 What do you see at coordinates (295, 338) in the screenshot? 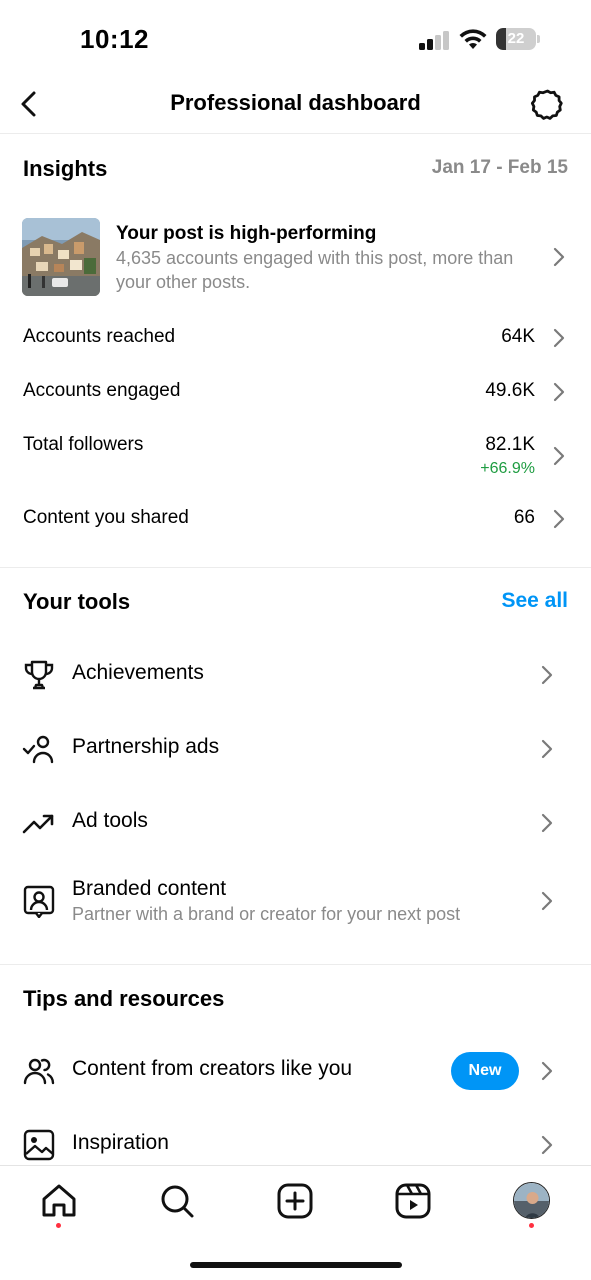
I see `metric-row-accounts-reached: Accounts reached 64K` at bounding box center [295, 338].